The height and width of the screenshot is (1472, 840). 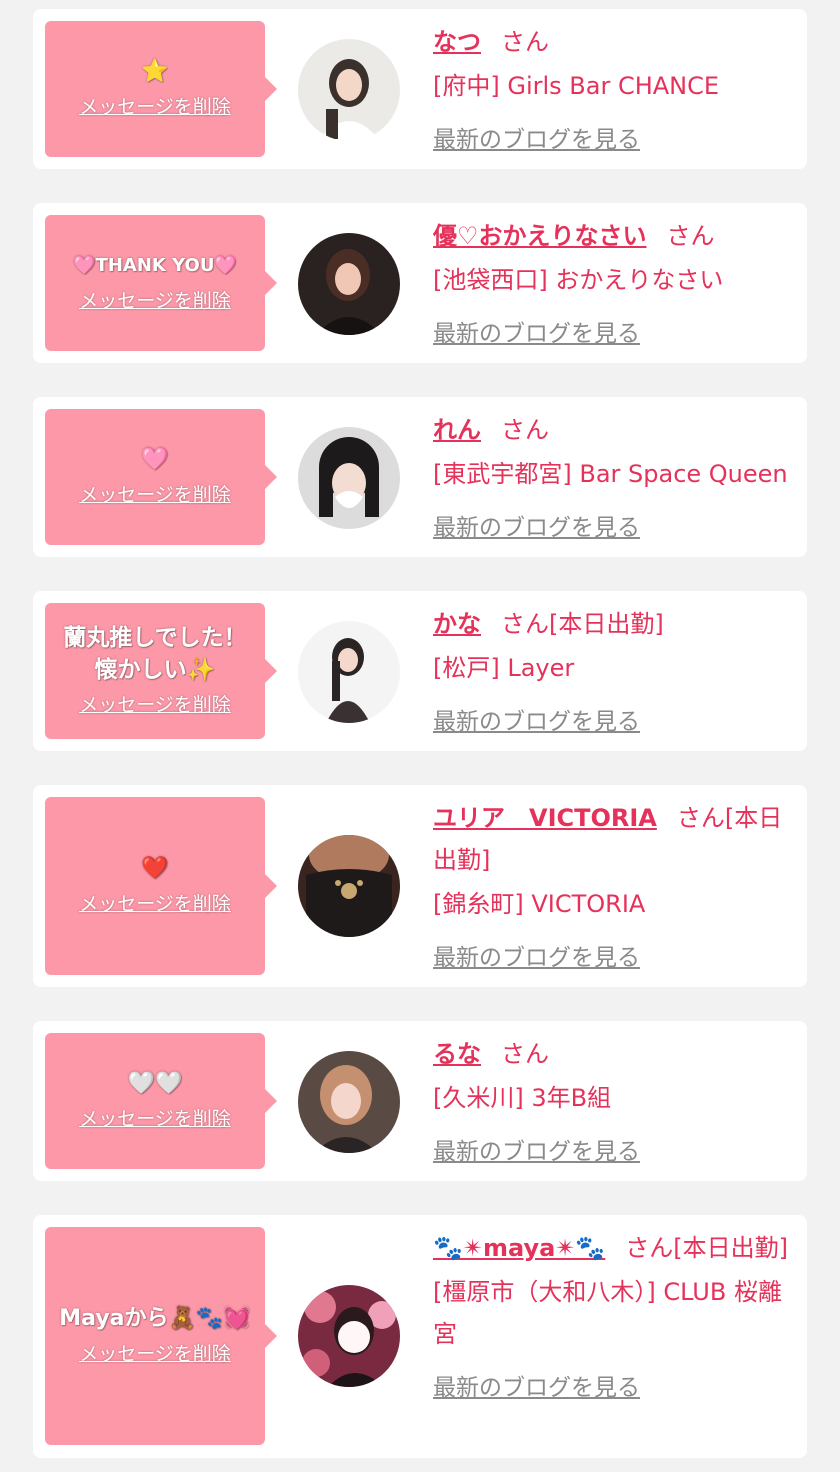 I want to click on shop-name: [池袋西口] おかえりなさい, so click(x=578, y=280).